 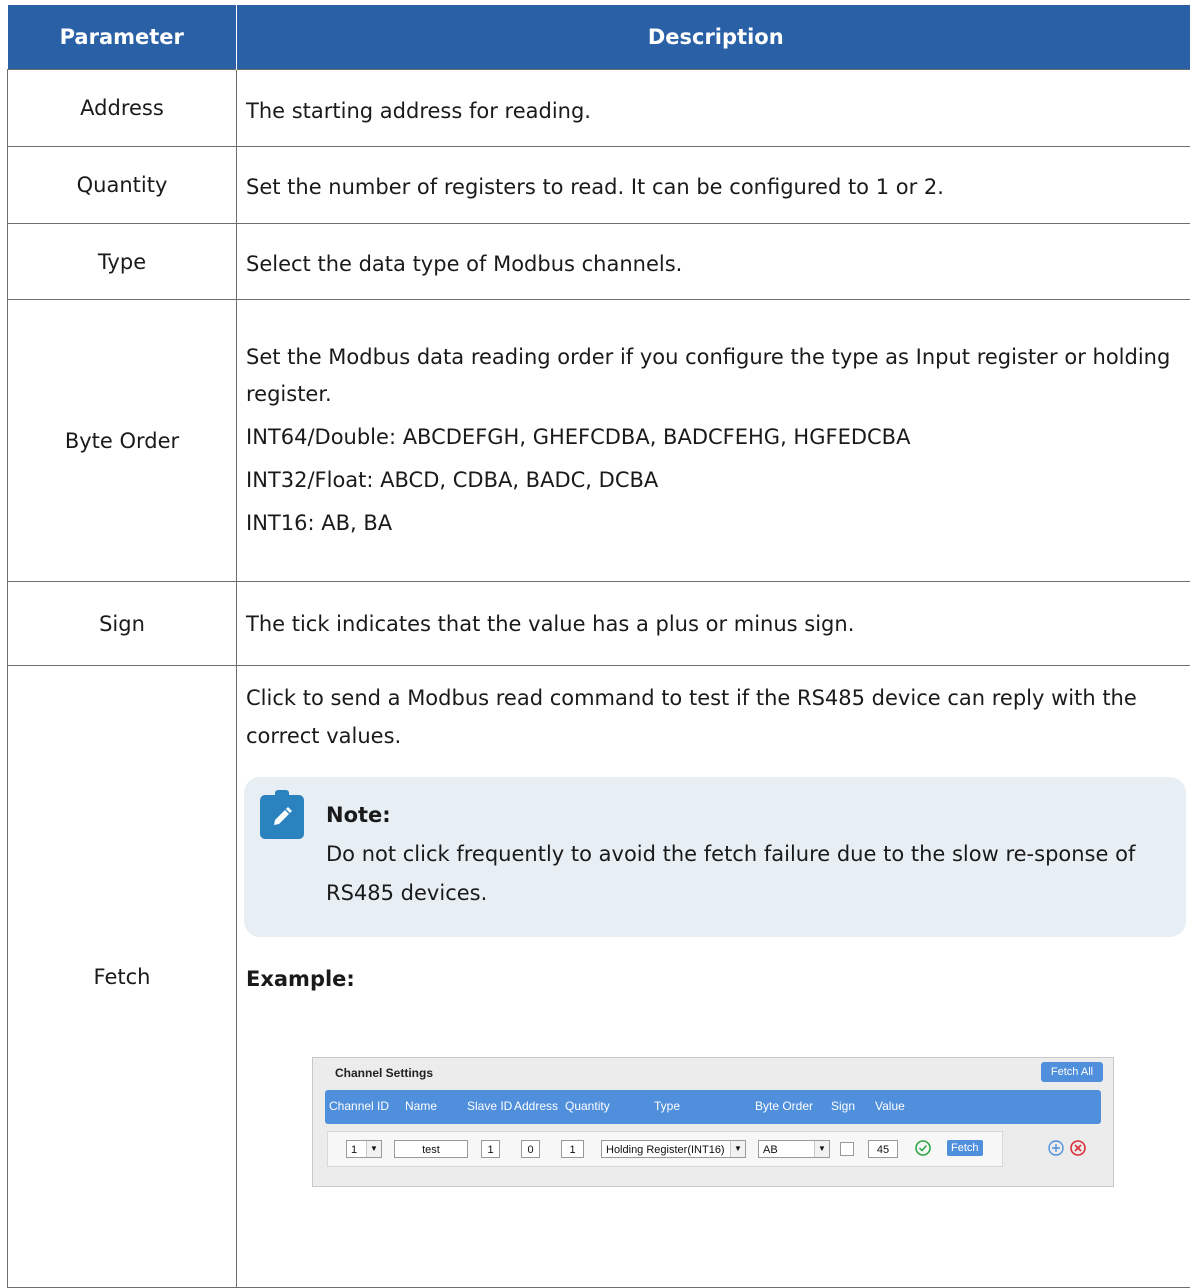 I want to click on param-byte-order: Byte Order, so click(x=122, y=441).